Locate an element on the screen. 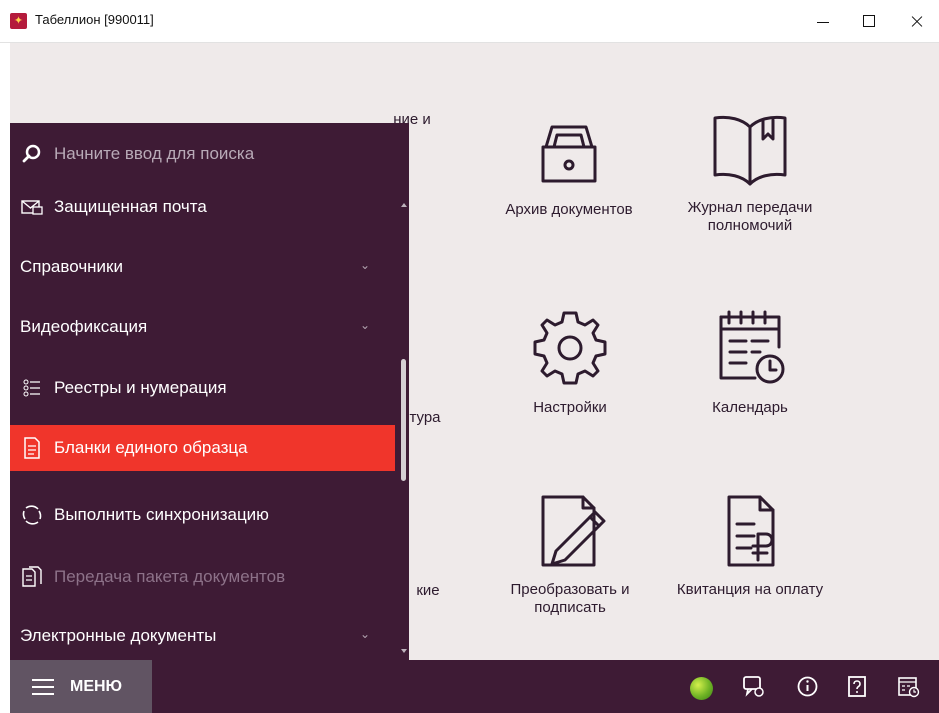  tile-receipt: Квитанция на оплату is located at coordinates (750, 542).